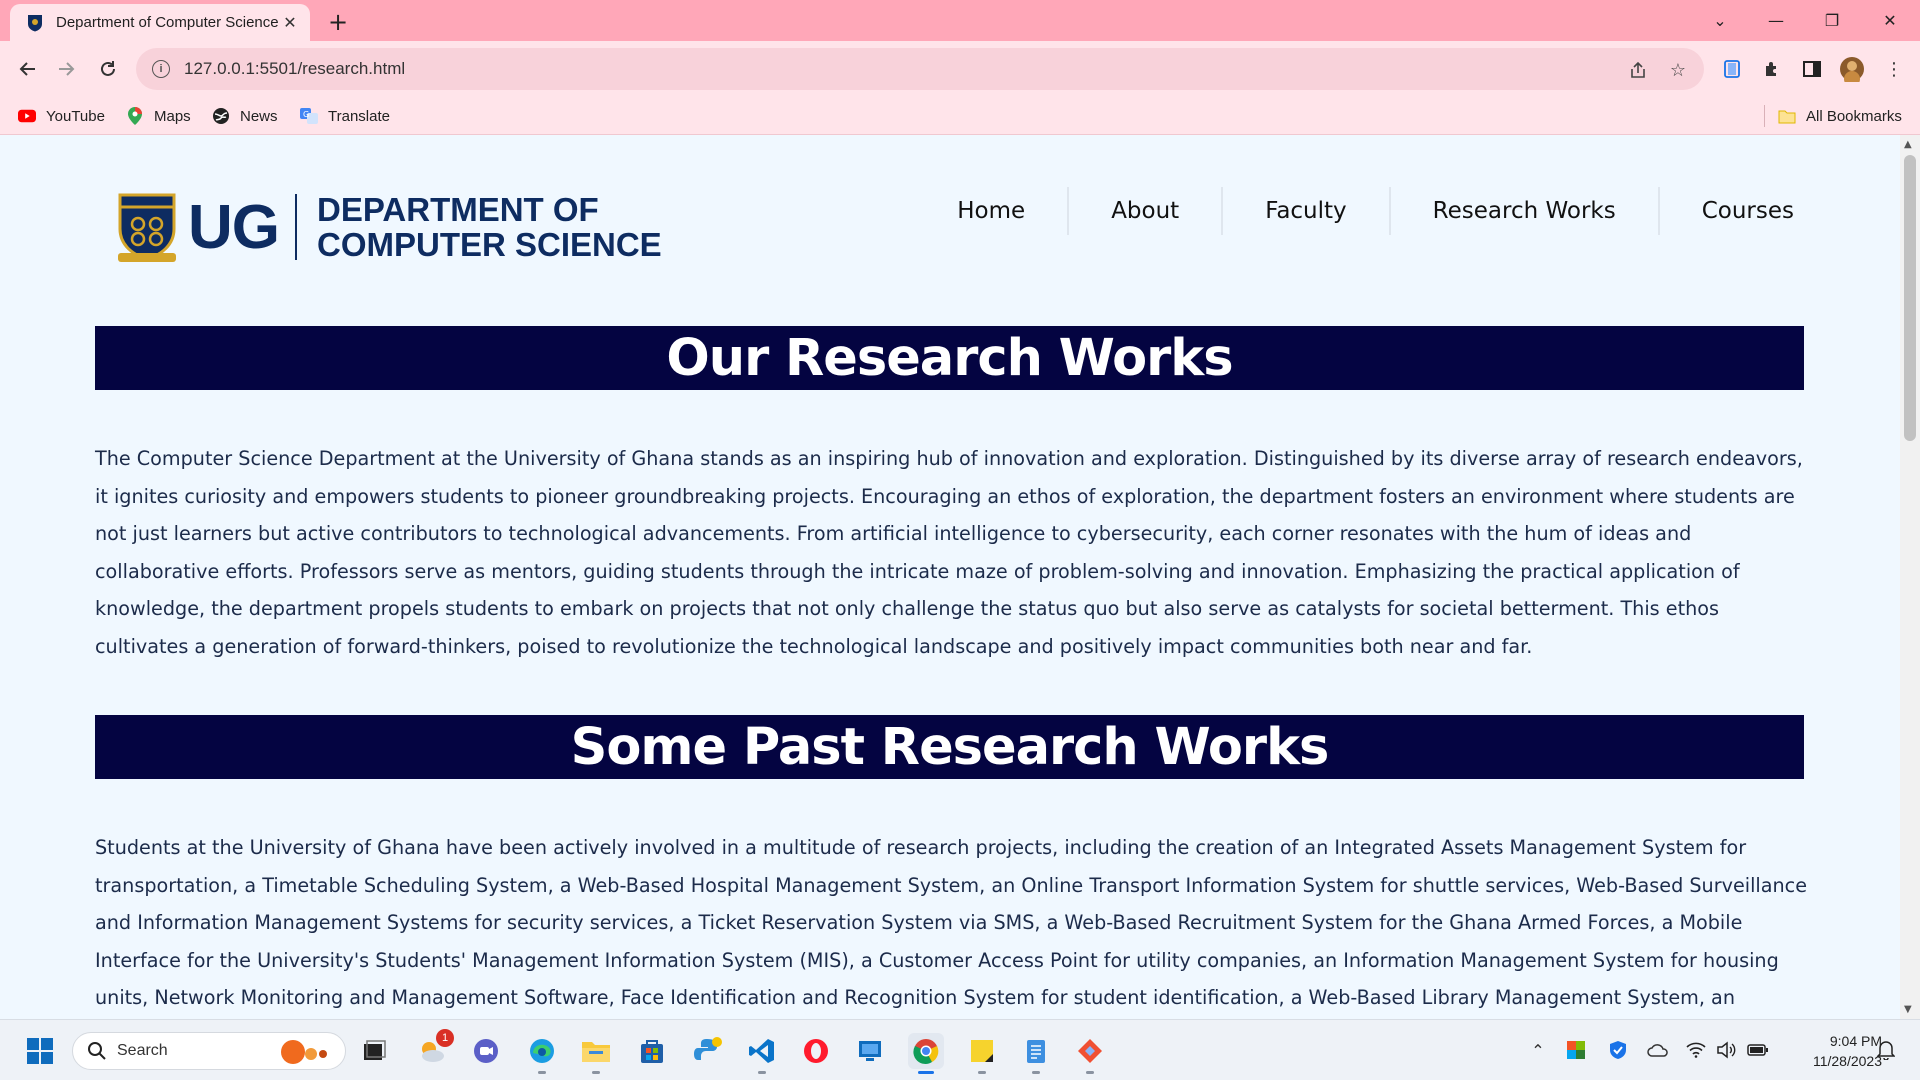 The width and height of the screenshot is (1920, 1080). I want to click on forward-arrow-icon, so click(66, 69).